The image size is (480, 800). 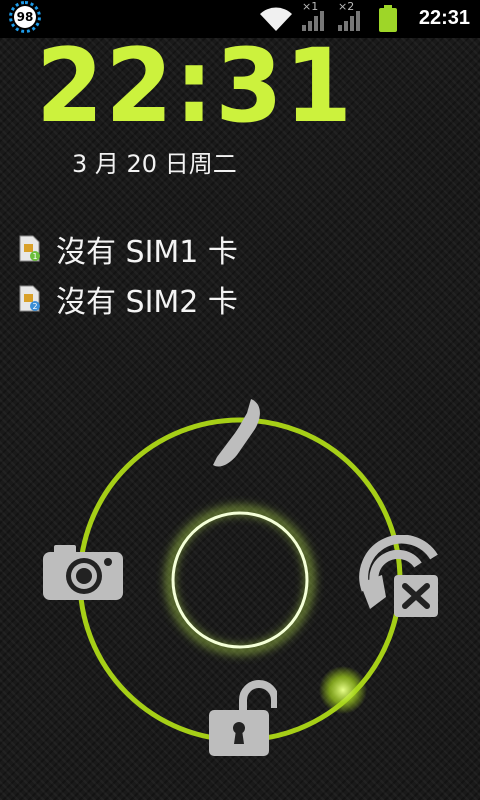 I want to click on phone-icon, so click(x=237, y=433).